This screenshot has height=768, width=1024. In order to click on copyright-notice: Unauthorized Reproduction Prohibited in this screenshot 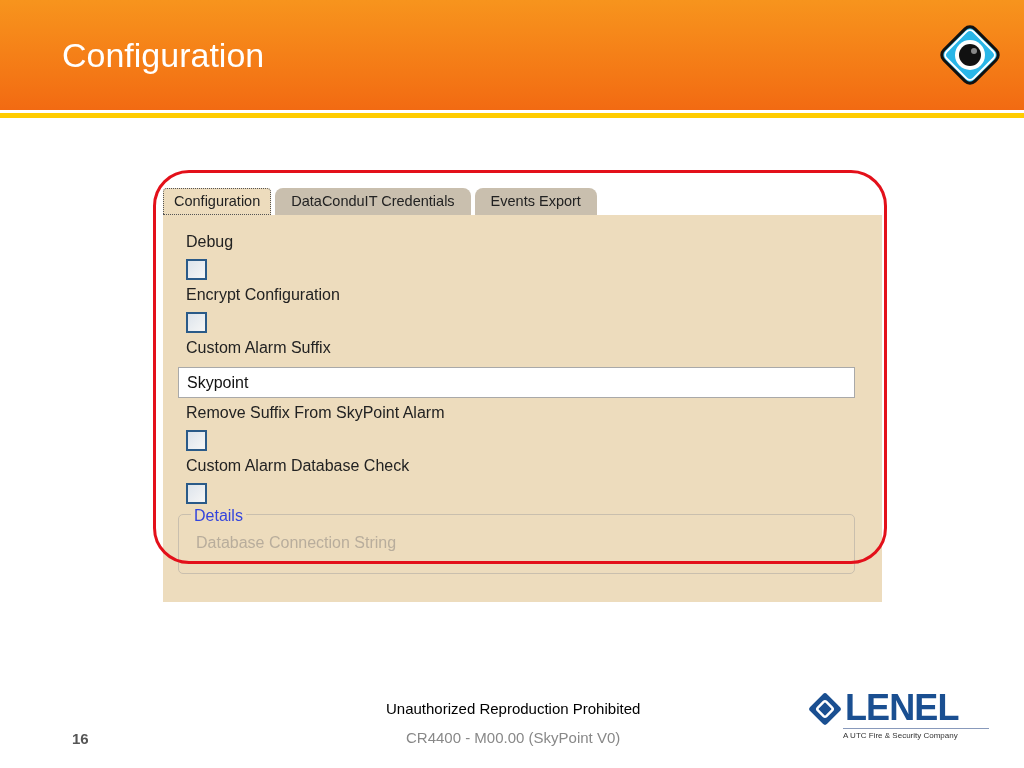, I will do `click(513, 709)`.